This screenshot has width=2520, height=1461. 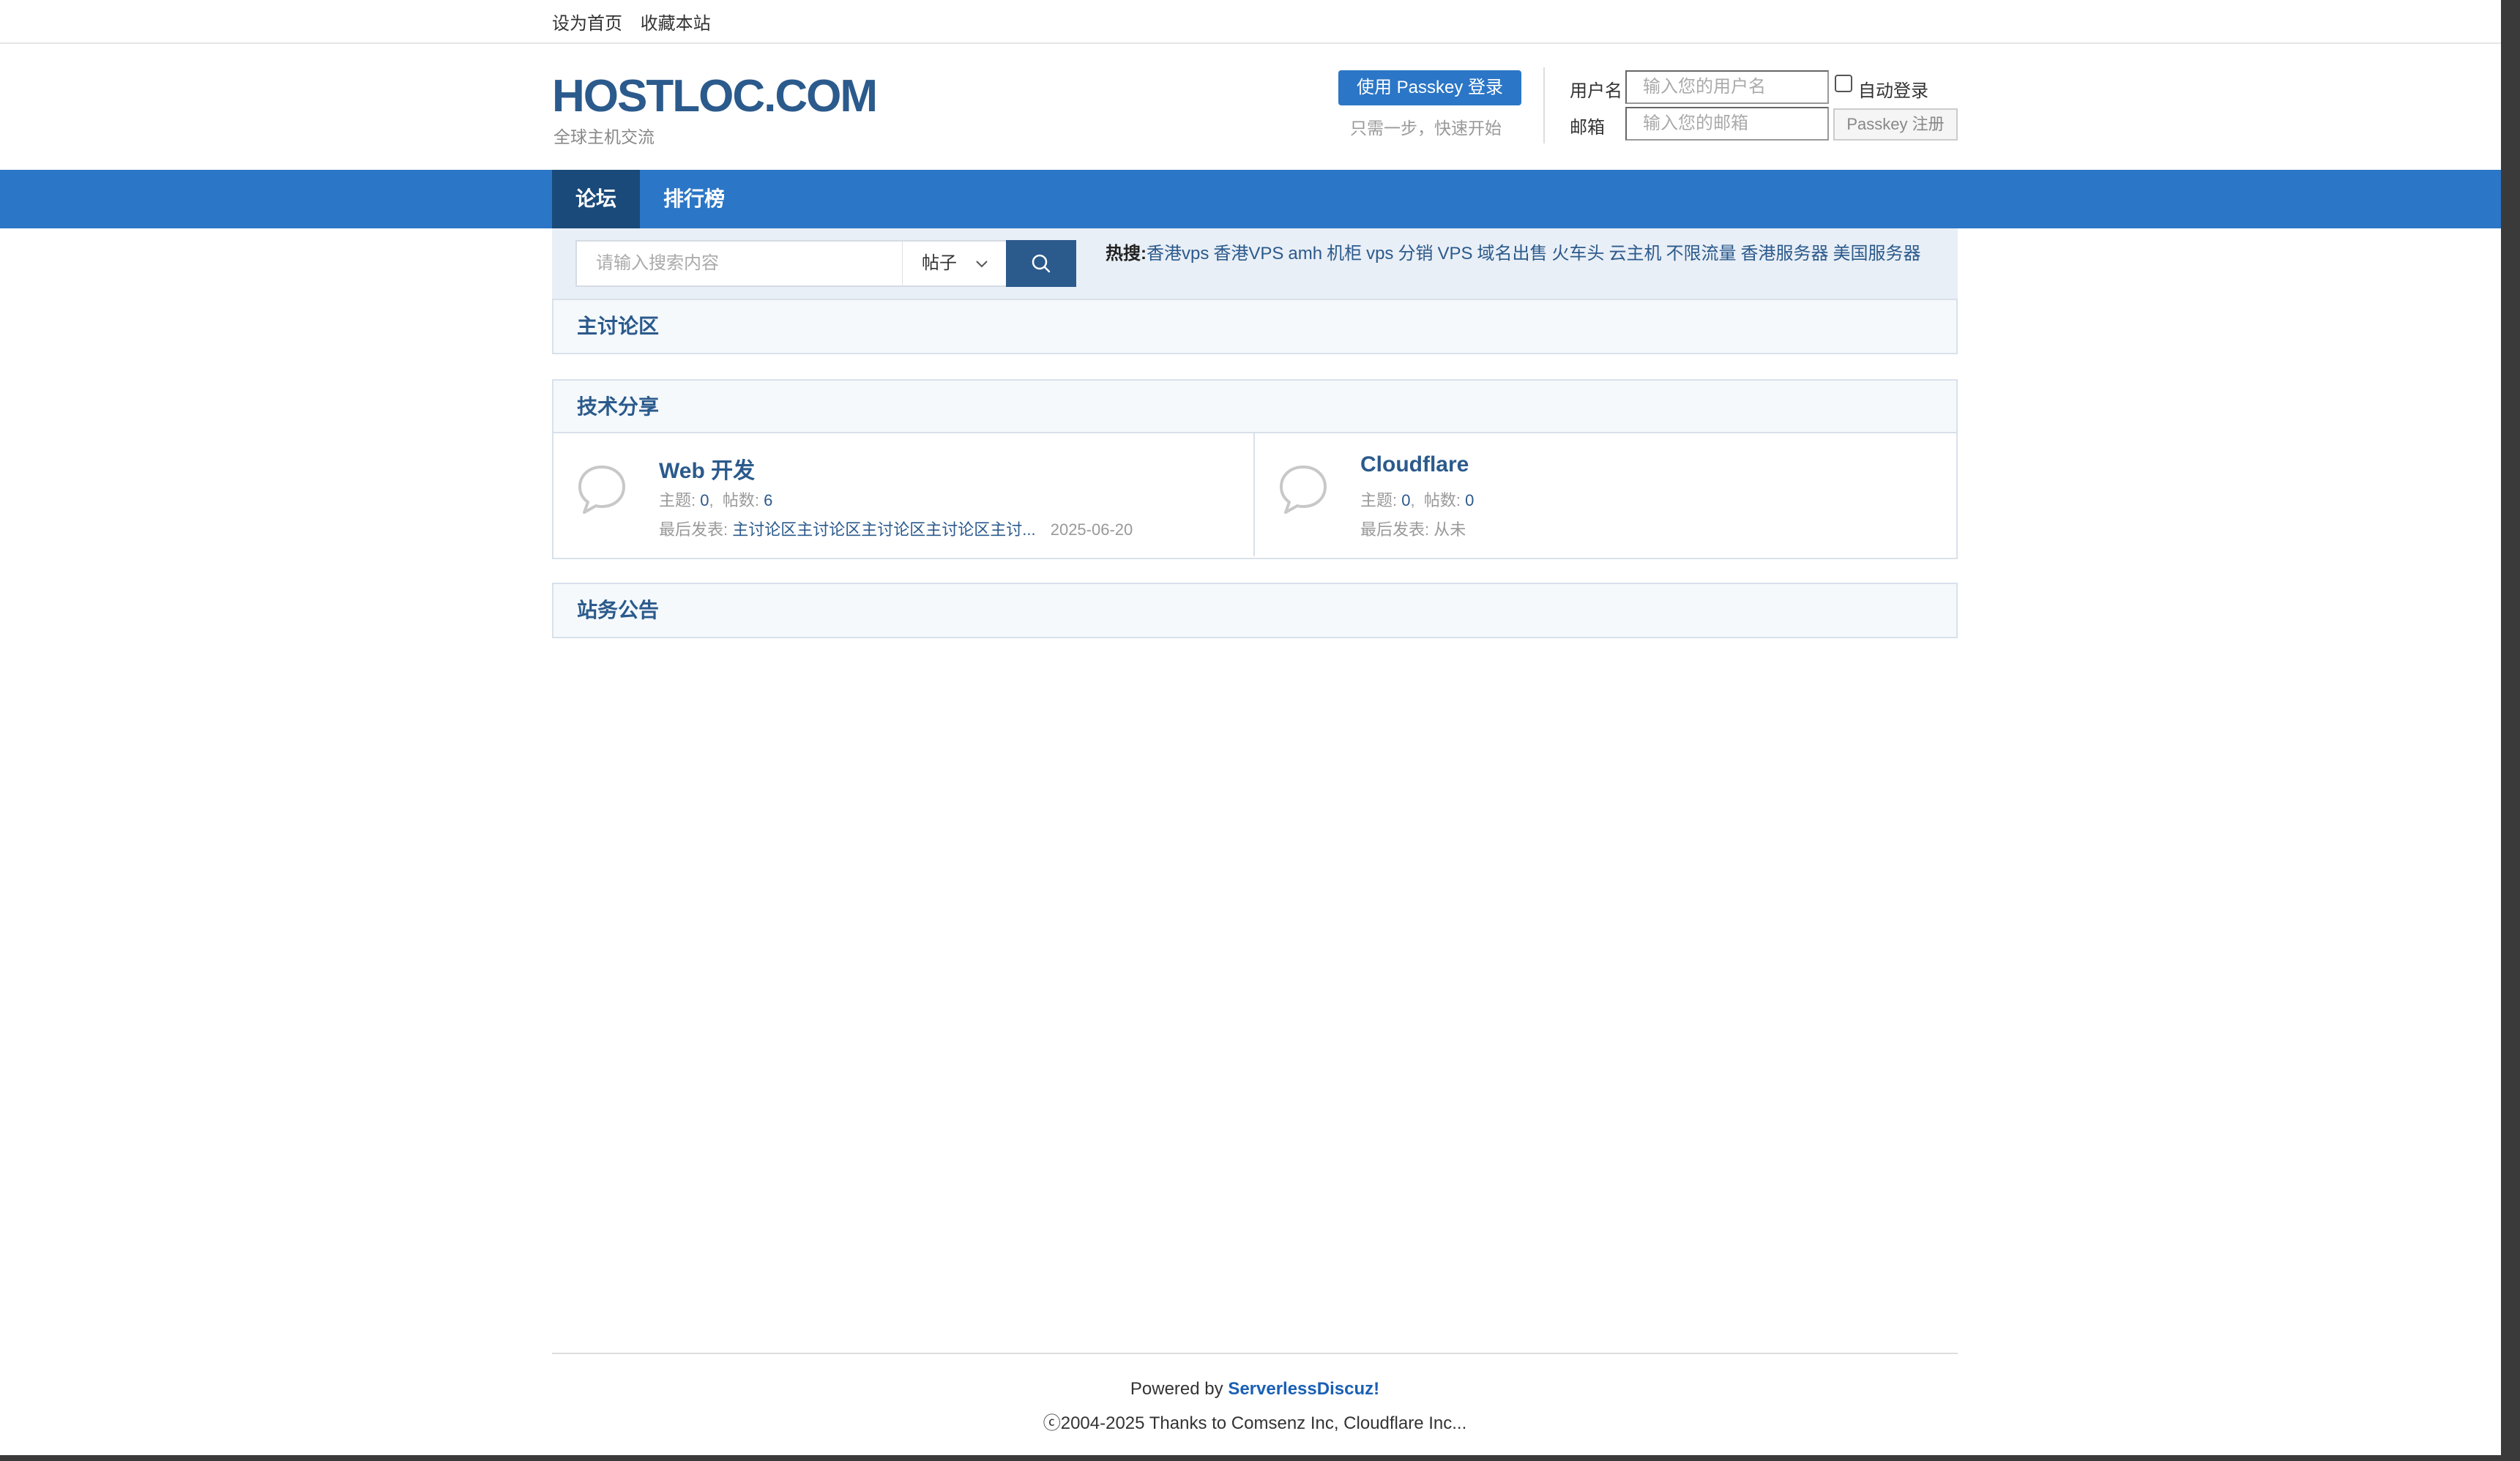 I want to click on email-label: 邮箱, so click(x=1587, y=128).